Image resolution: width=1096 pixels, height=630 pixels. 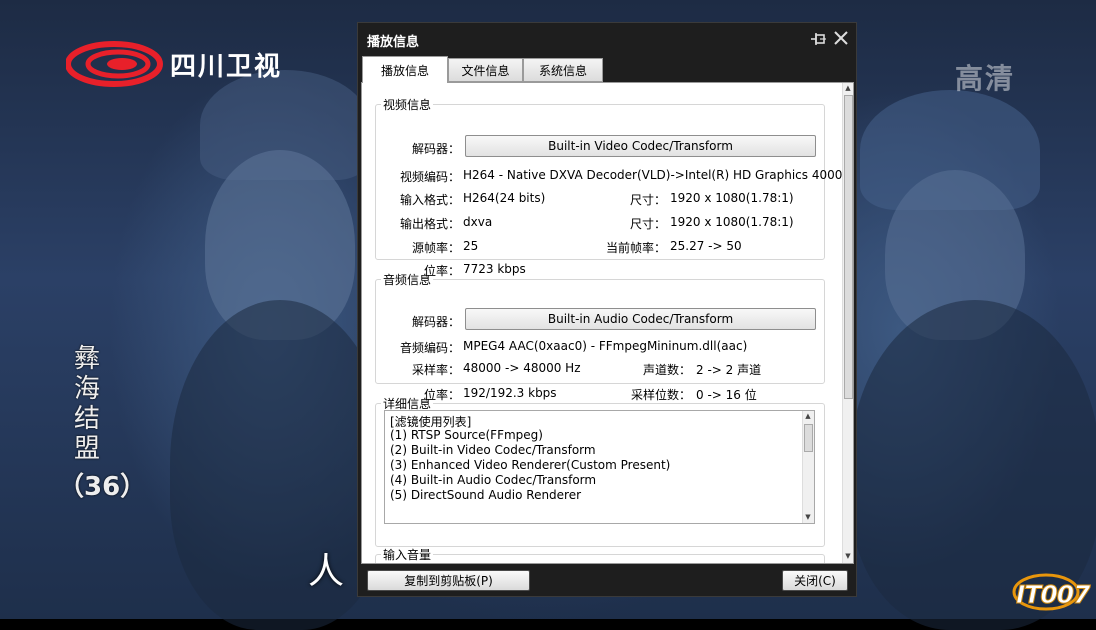 I want to click on video-info-legend: 视频信息, so click(x=407, y=105).